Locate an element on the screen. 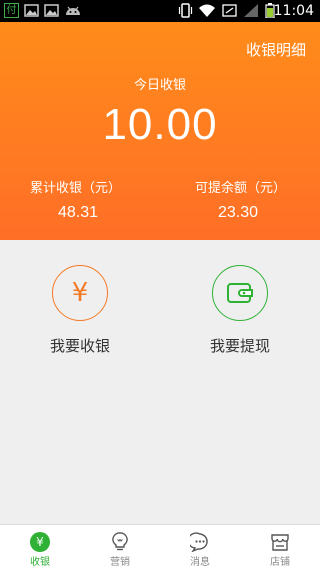  yen-tab-badge: ¥ is located at coordinates (40, 542).